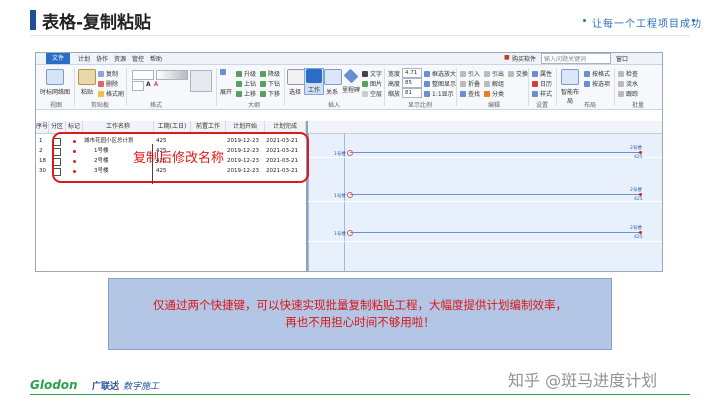  Describe the element at coordinates (412, 93) in the screenshot. I see `scale-input: 81` at that location.